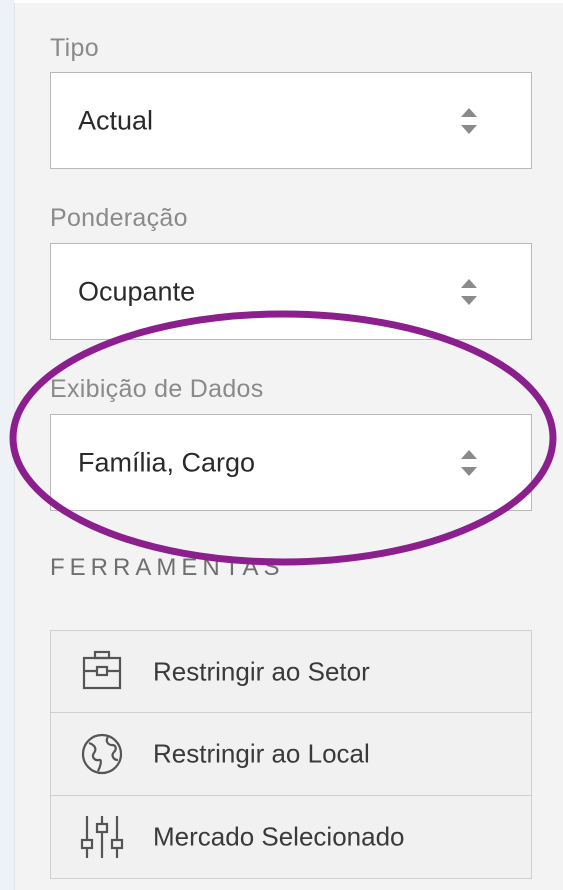 This screenshot has height=890, width=563. I want to click on tool-mercado-selecionado-label: Mercado Selecionado, so click(279, 836).